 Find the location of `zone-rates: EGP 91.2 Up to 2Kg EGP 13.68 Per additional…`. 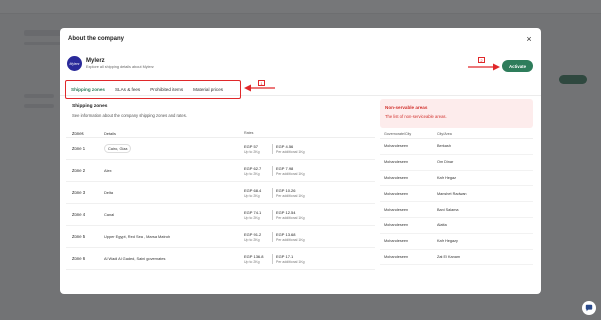

zone-rates: EGP 91.2 Up to 2Kg EGP 13.68 Per additional… is located at coordinates (309, 236).